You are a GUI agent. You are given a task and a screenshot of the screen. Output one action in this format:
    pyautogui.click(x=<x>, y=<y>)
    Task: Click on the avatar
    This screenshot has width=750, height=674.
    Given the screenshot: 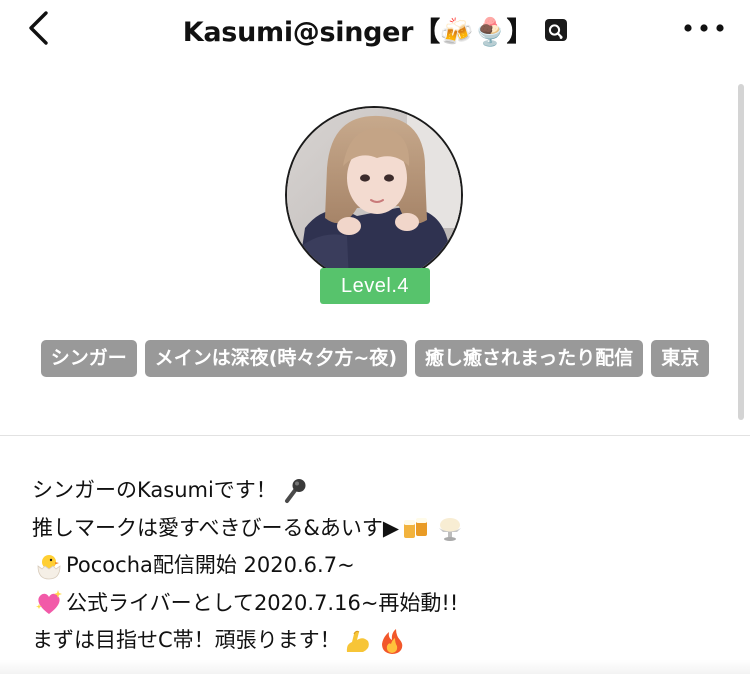 What is the action you would take?
    pyautogui.click(x=374, y=195)
    